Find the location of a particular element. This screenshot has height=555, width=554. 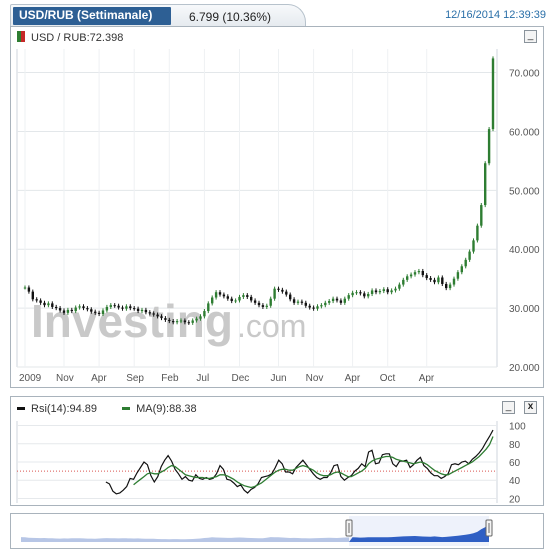

rsi-y-tick-label: 20 is located at coordinates (515, 499).